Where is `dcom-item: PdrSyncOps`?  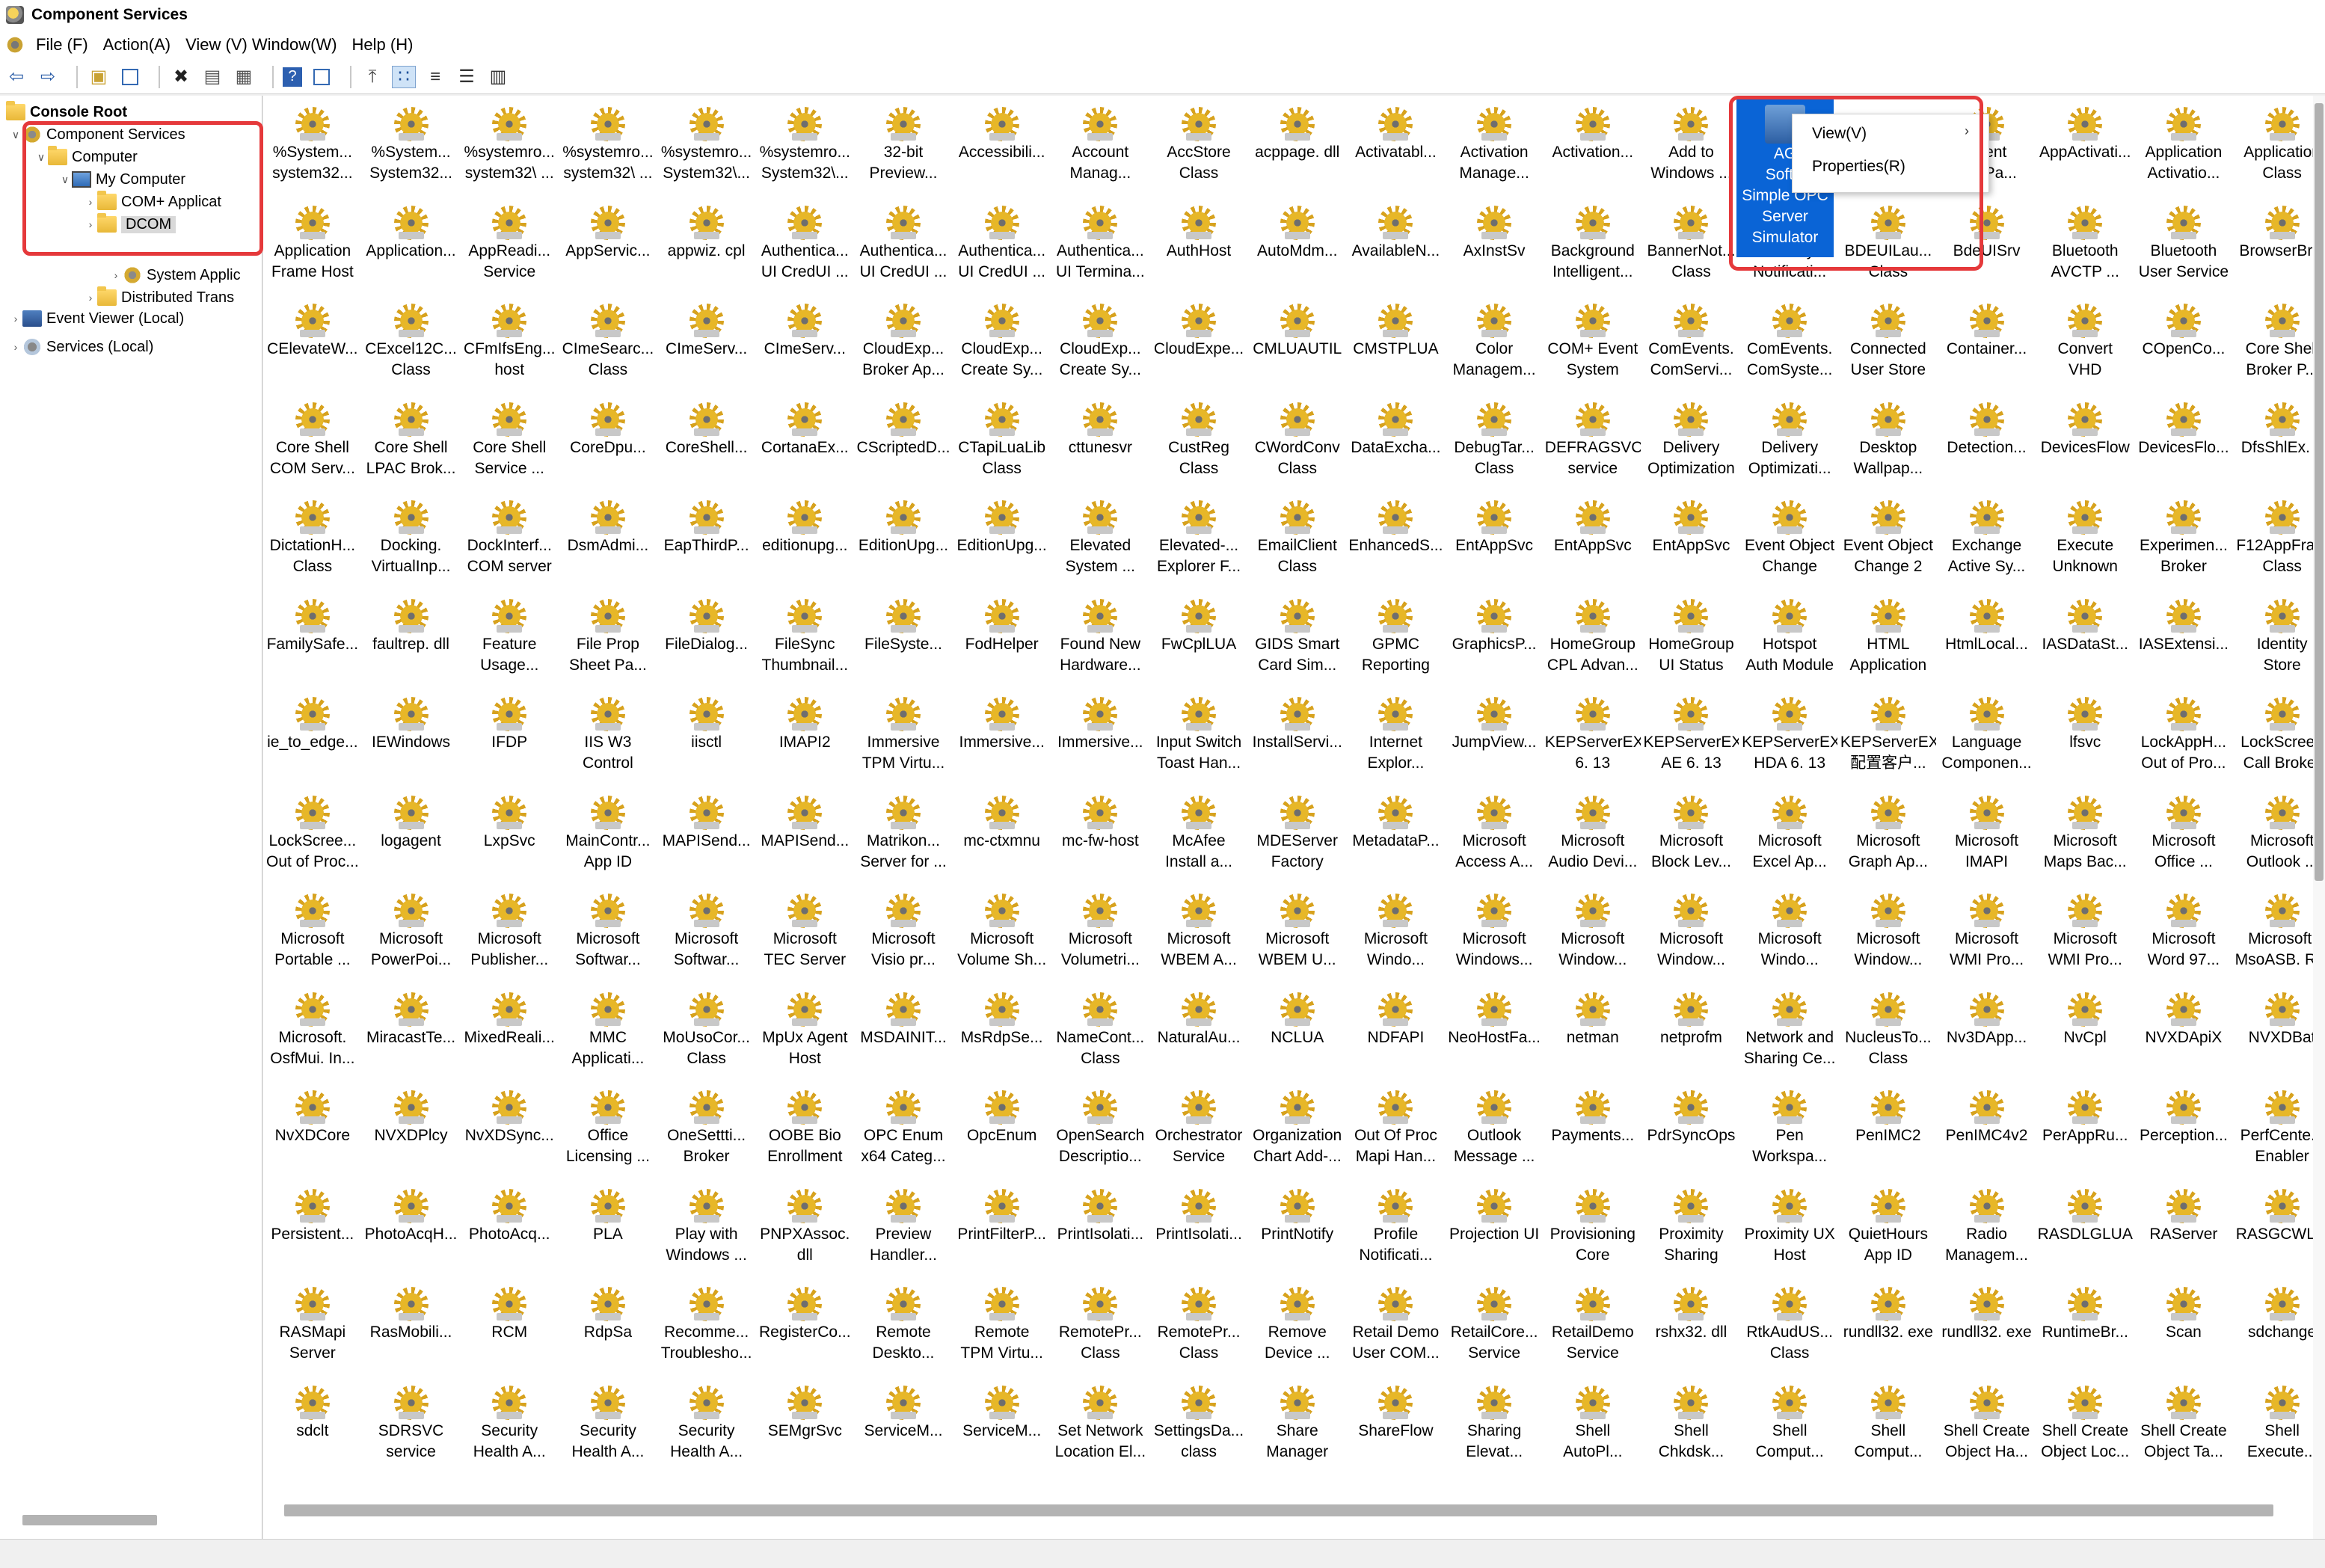
dcom-item: PdrSyncOps is located at coordinates (1691, 1128).